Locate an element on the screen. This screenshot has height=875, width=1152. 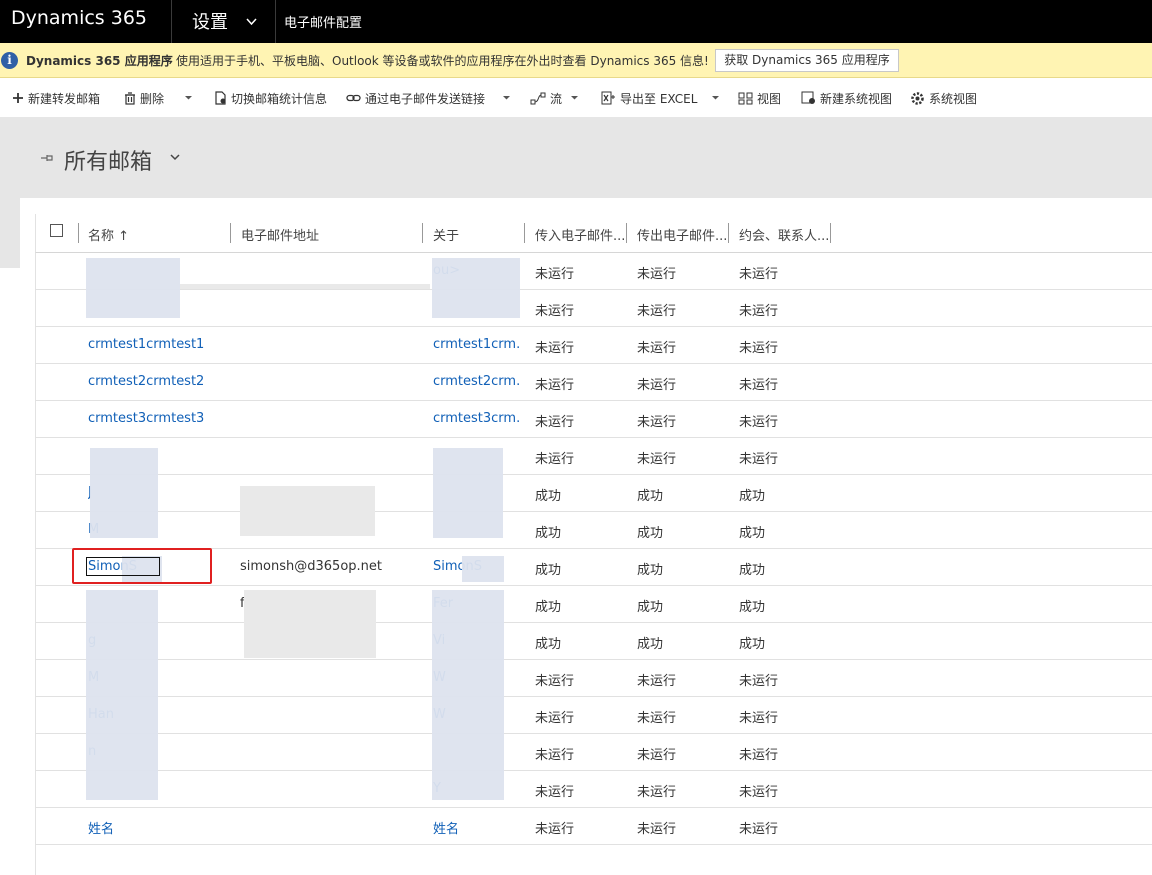
new-forward-mailbox-label: 新建转发邮箱 is located at coordinates (64, 98).